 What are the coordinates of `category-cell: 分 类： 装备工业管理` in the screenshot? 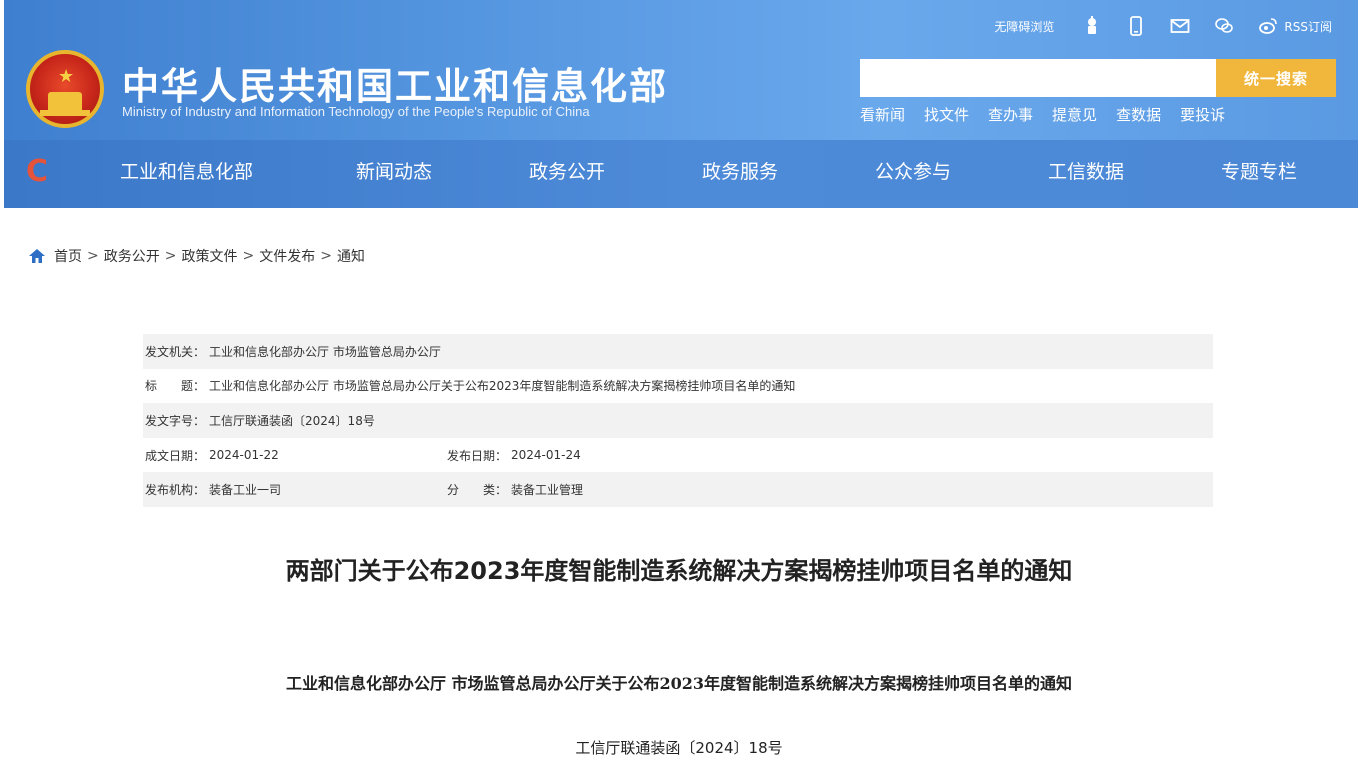 It's located at (515, 489).